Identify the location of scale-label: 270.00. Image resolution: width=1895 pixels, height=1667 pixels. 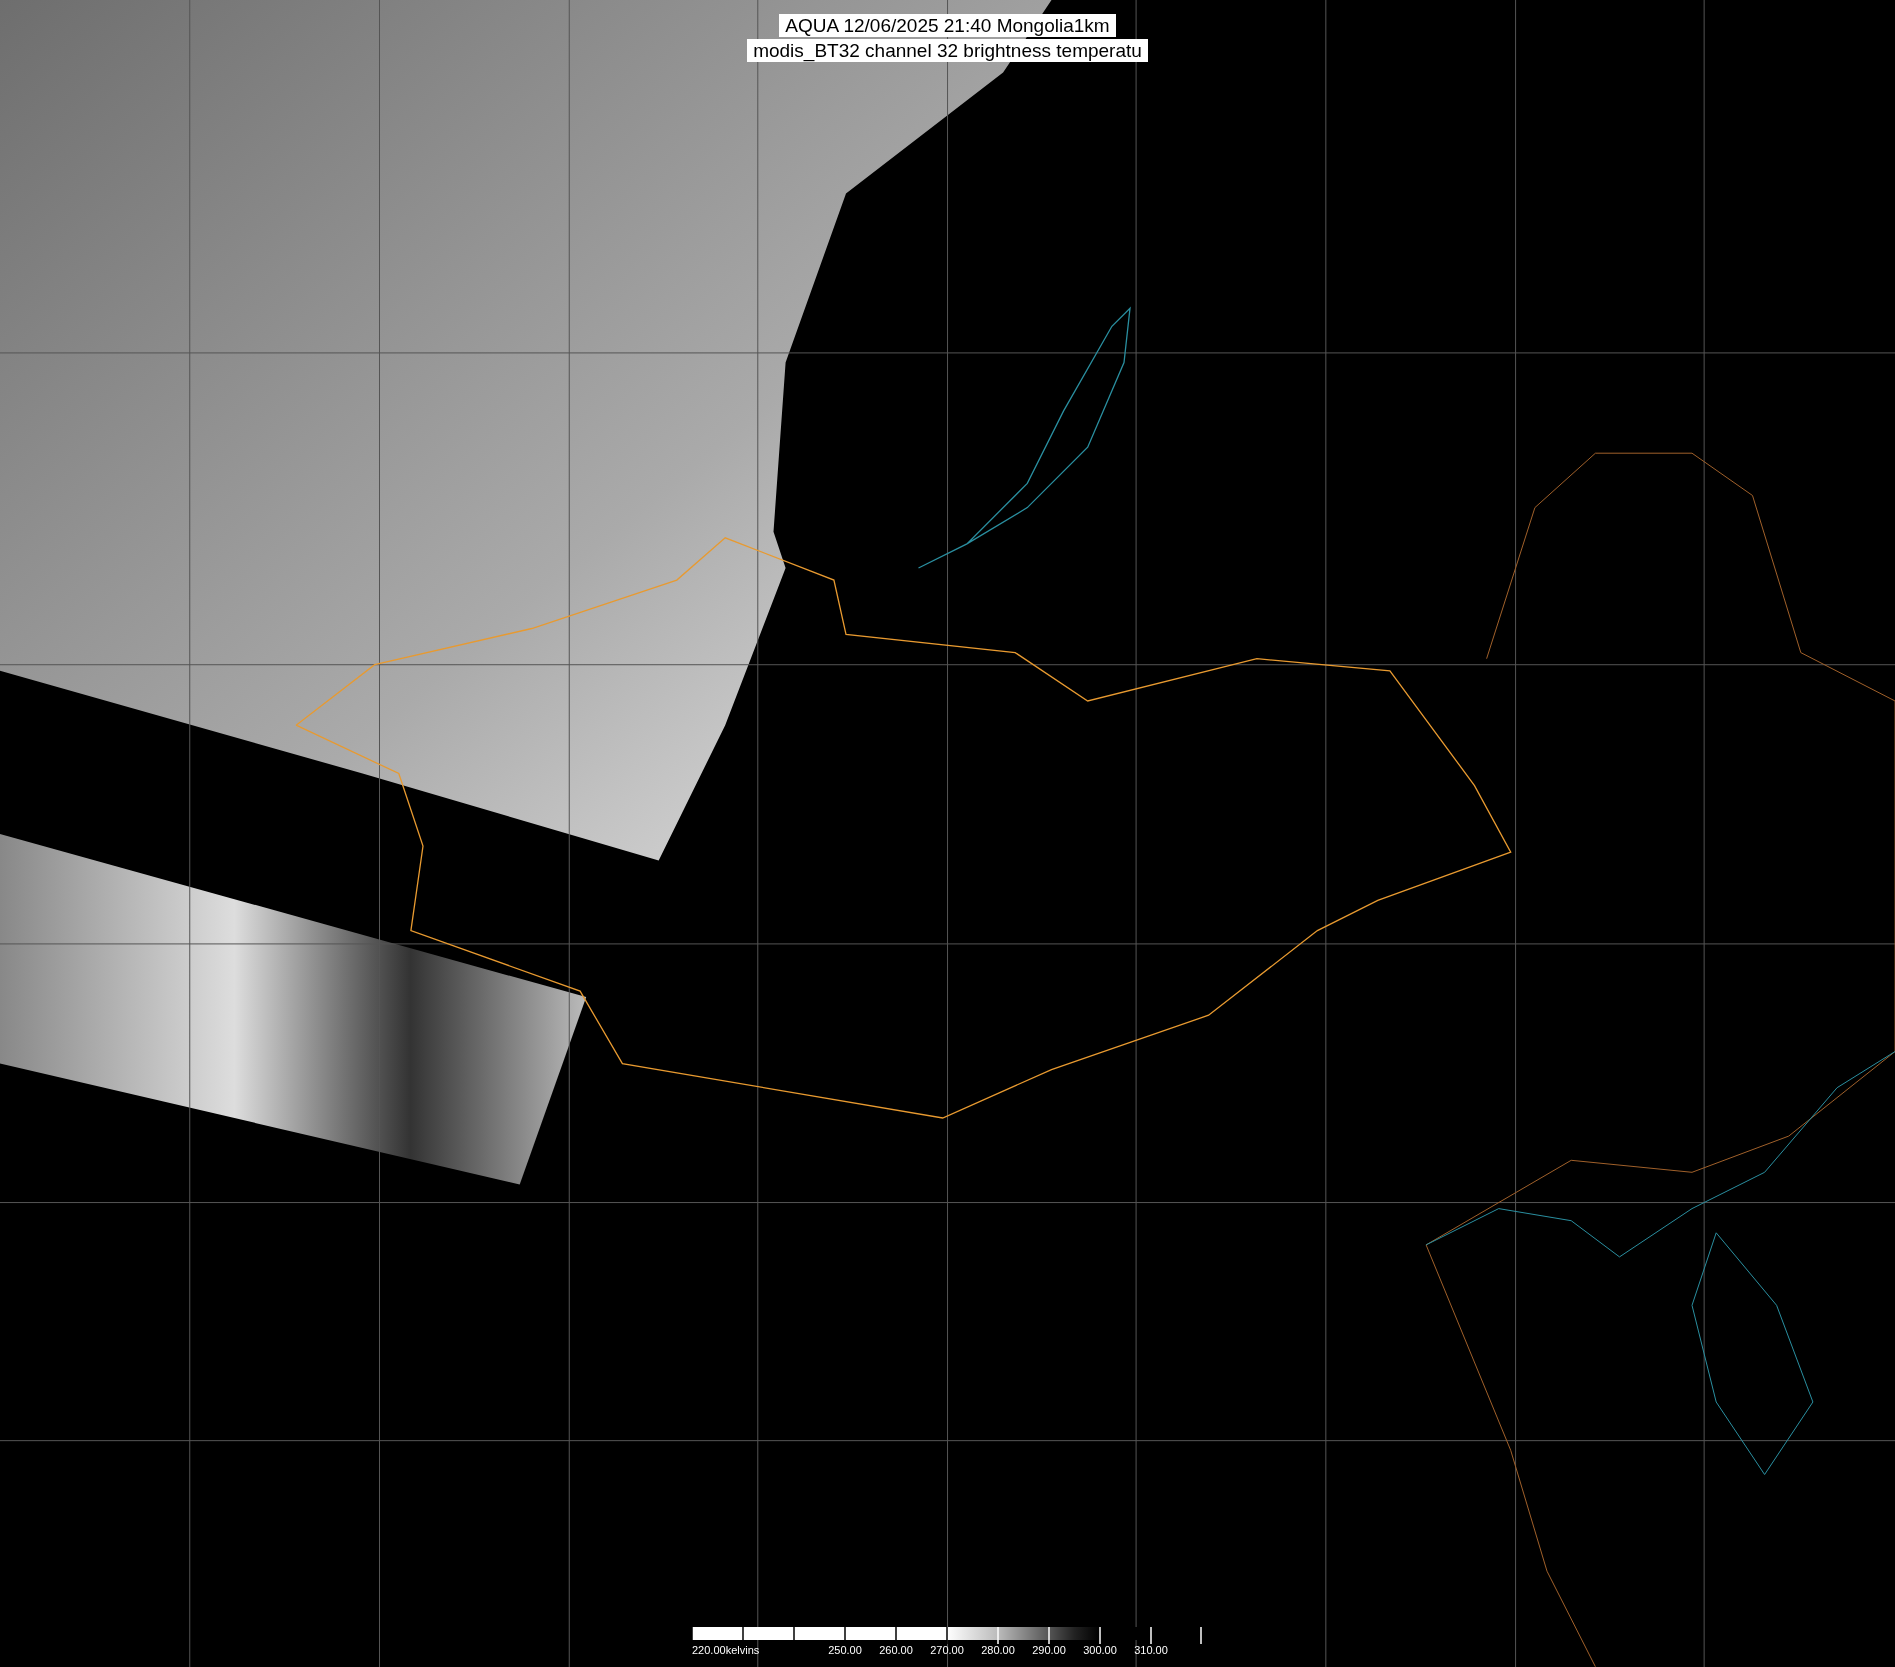
(947, 1650).